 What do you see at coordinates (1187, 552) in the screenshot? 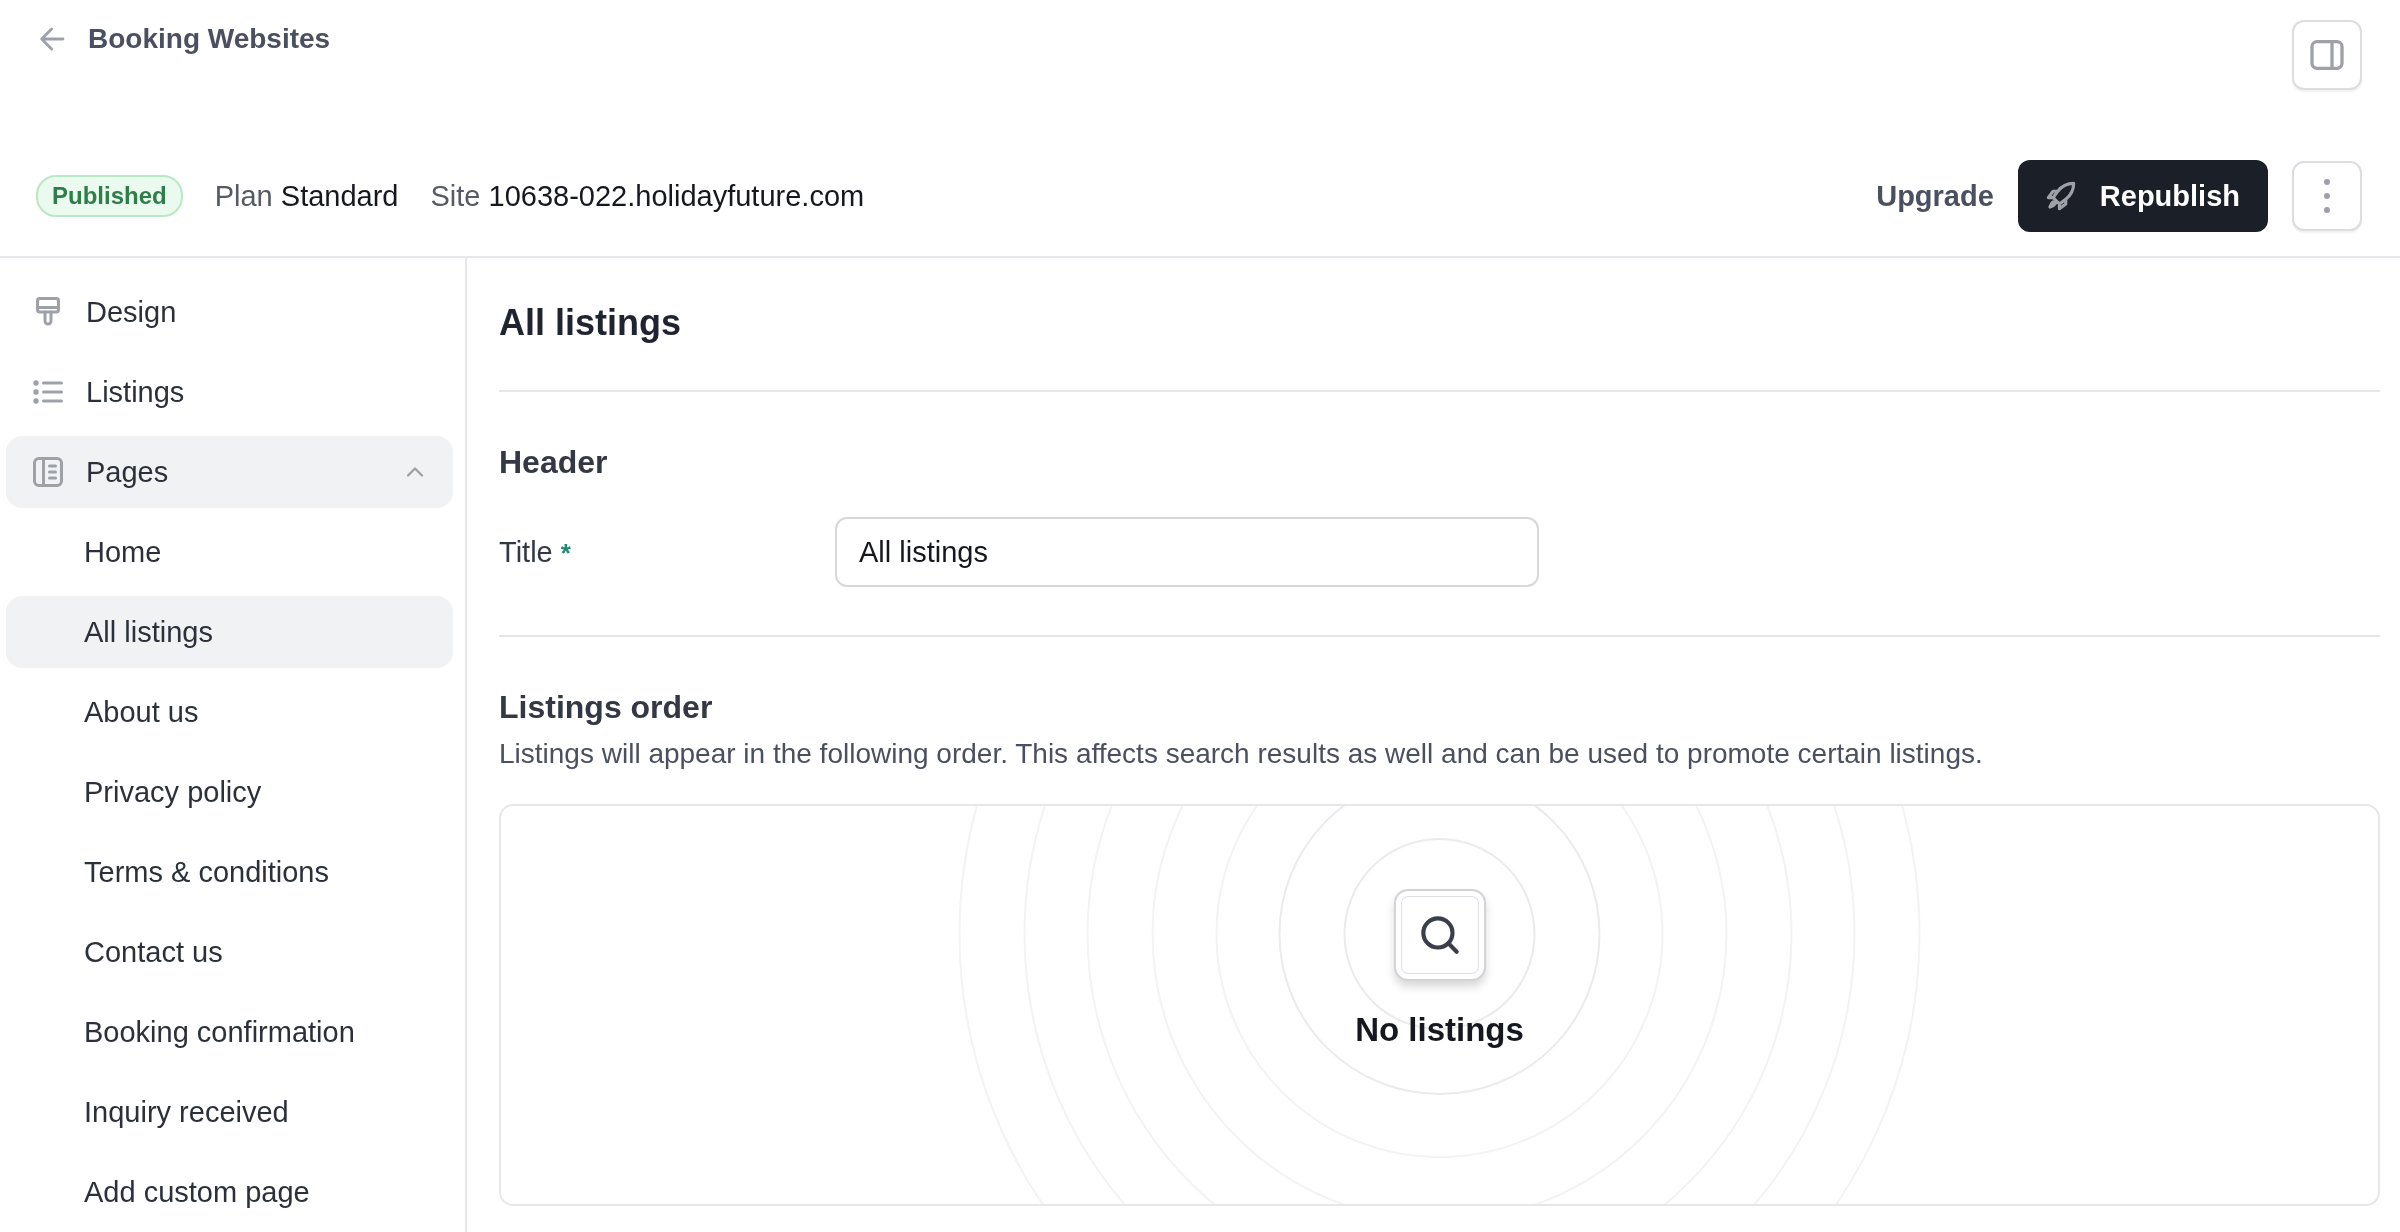
I see `title-input: All listings` at bounding box center [1187, 552].